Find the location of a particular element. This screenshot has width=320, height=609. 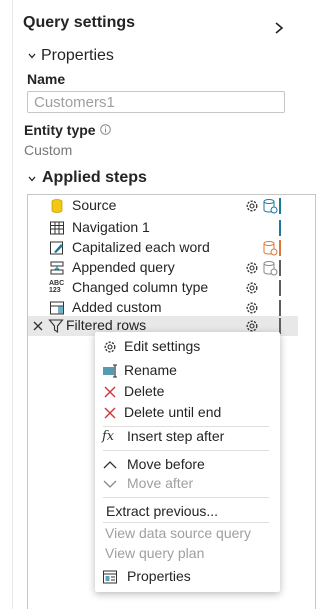

menu-item-view-query-plan: View query plan is located at coordinates (187, 554).